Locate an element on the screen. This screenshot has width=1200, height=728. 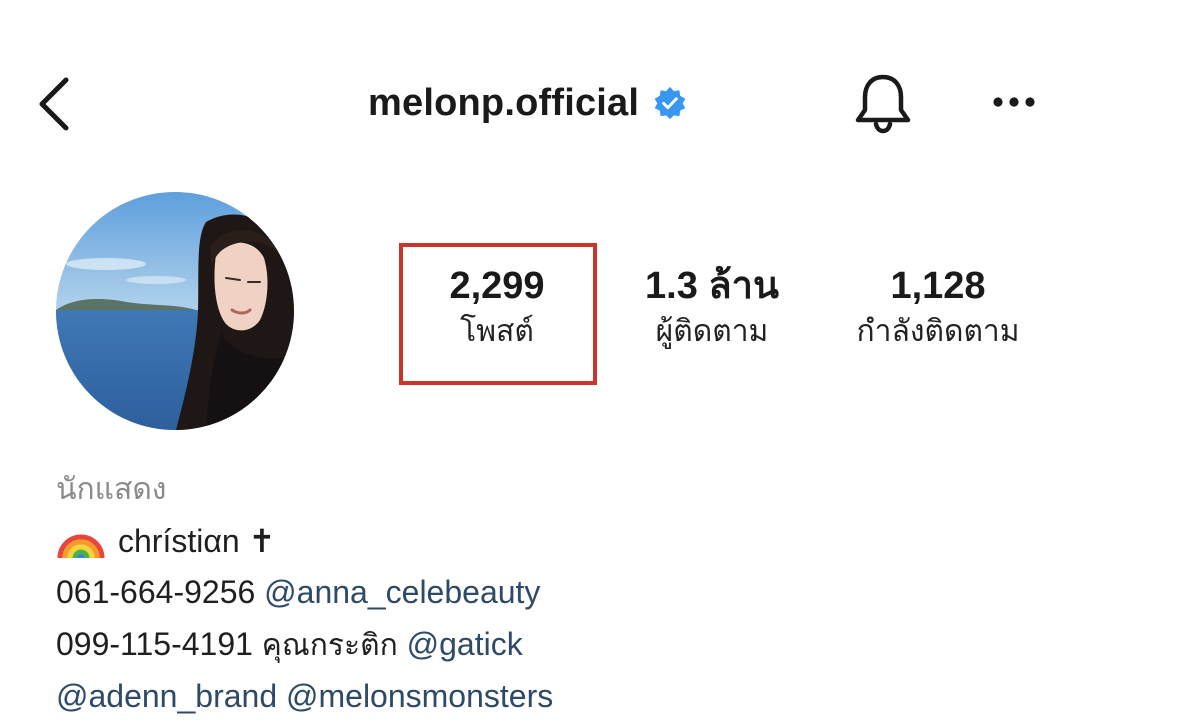
followers-value: 1.3 ล้าน is located at coordinates (712, 286).